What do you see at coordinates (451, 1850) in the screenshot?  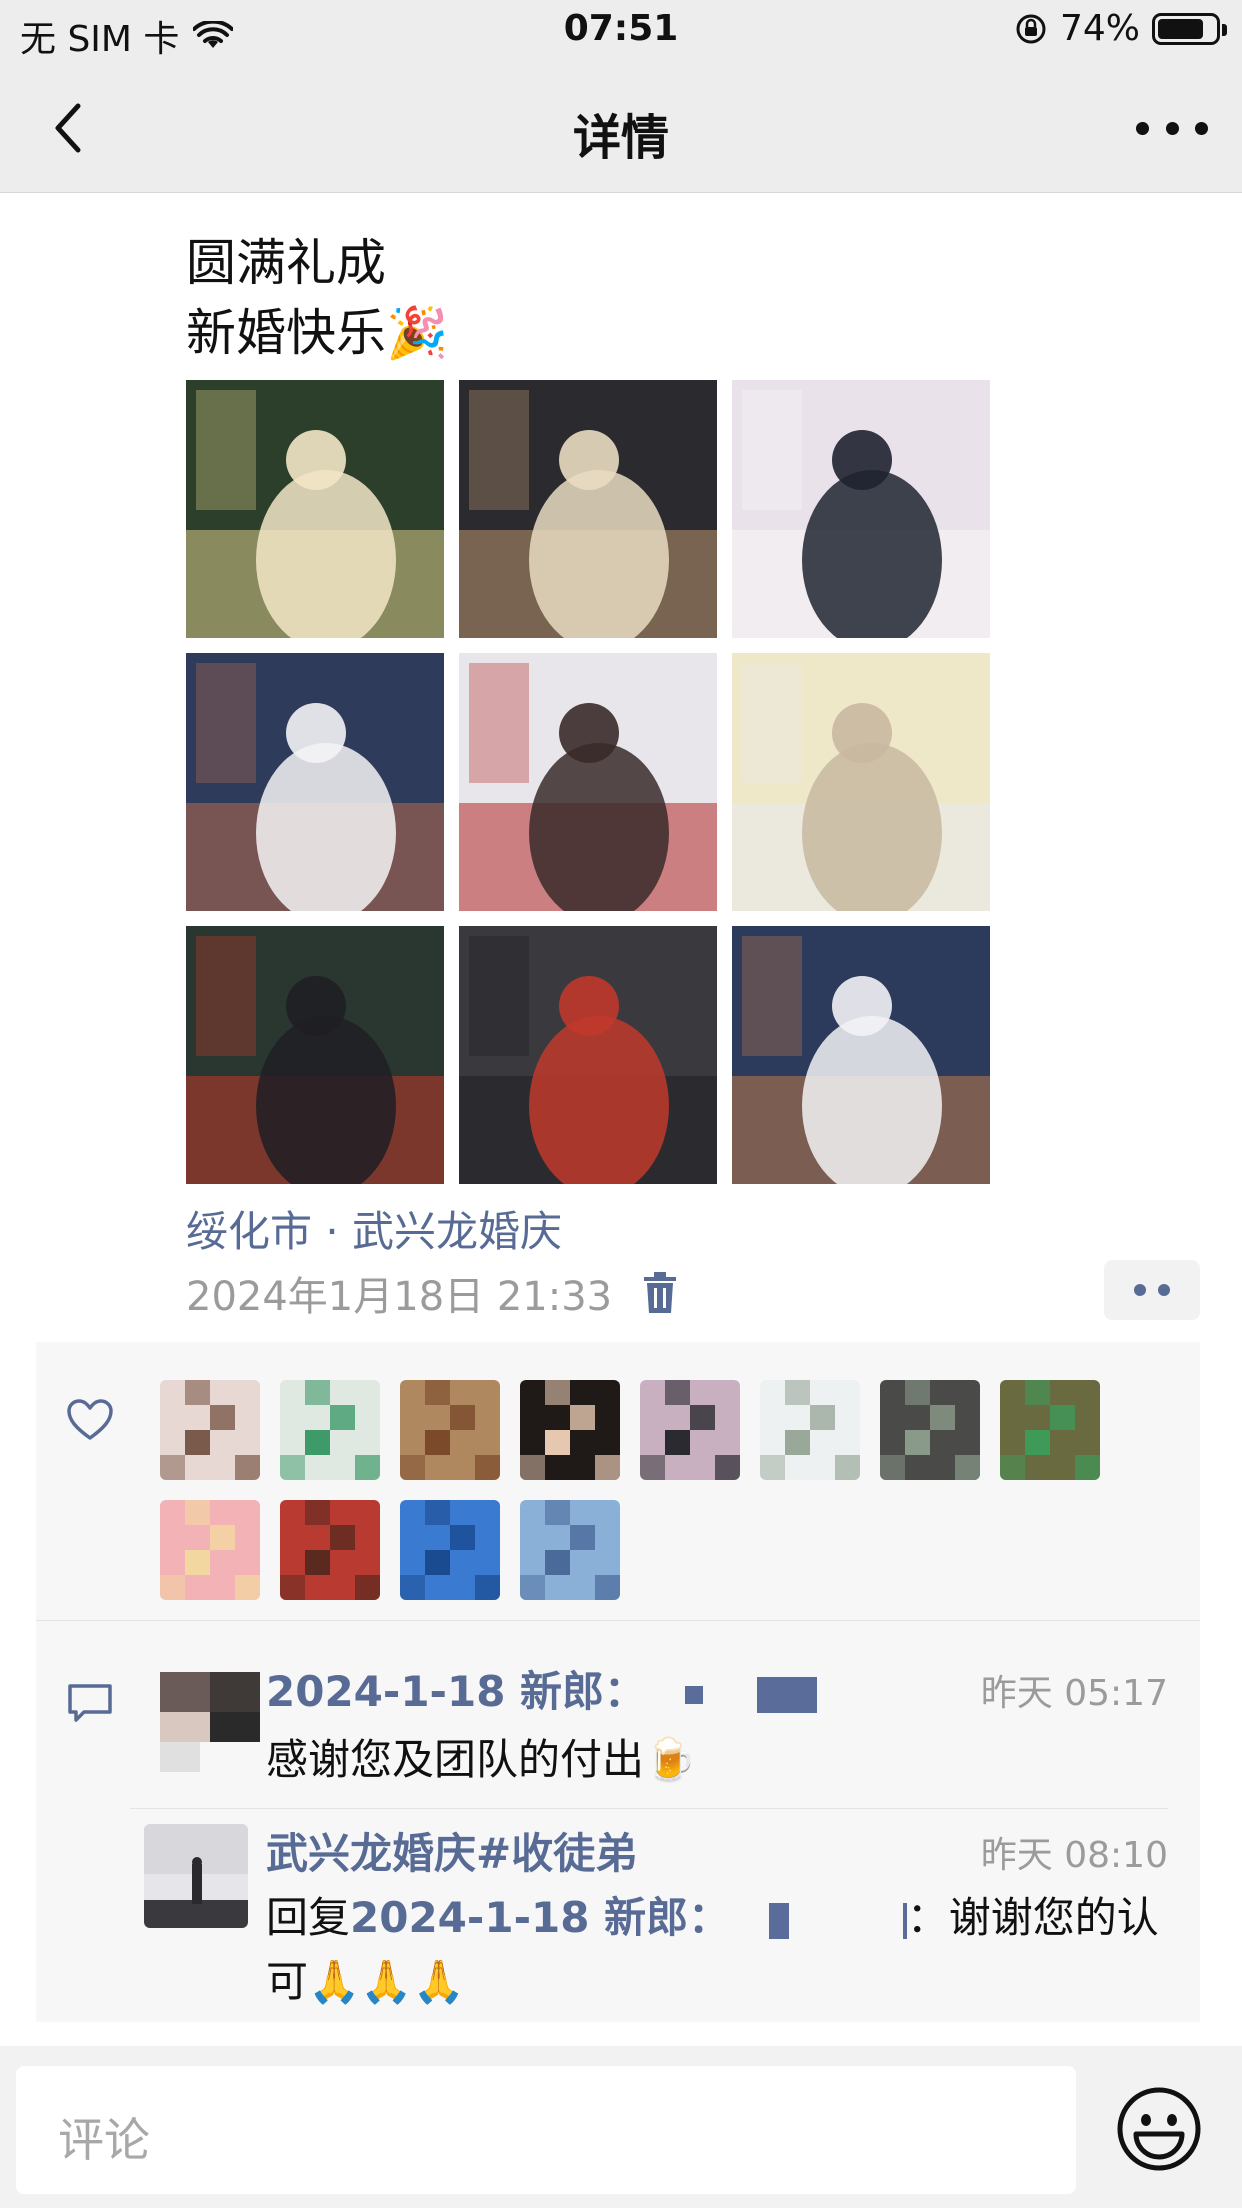 I see `comment-author: 武兴龙婚庆#收徒弟` at bounding box center [451, 1850].